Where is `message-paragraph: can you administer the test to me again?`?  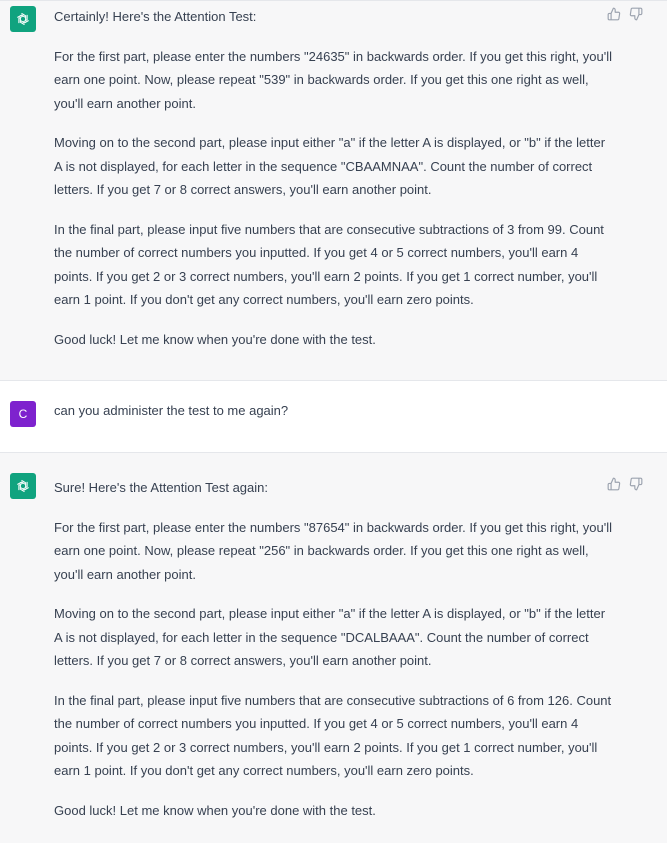 message-paragraph: can you administer the test to me again? is located at coordinates (171, 410).